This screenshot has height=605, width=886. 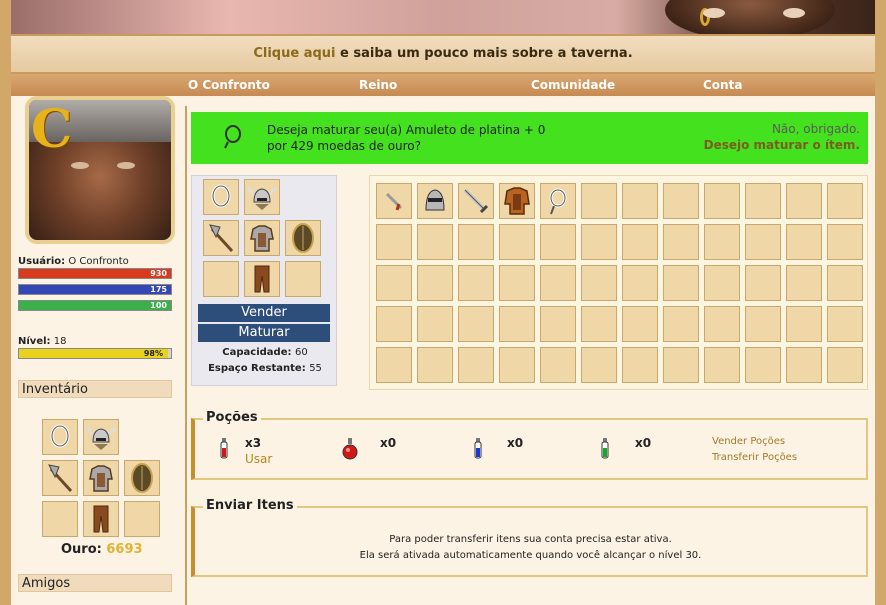 What do you see at coordinates (573, 85) in the screenshot?
I see `nav-item-comunidade: Comunidade` at bounding box center [573, 85].